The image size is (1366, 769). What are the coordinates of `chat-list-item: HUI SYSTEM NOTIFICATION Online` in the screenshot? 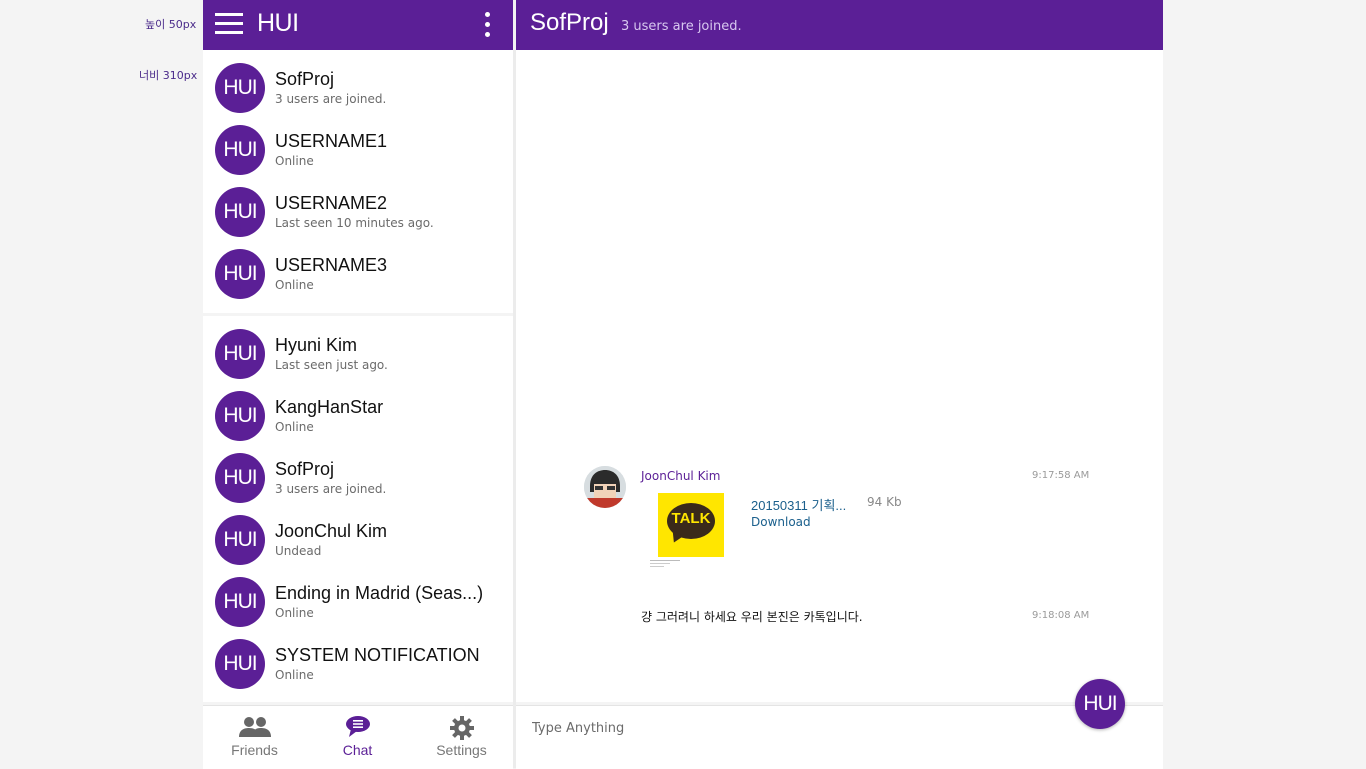 It's located at (358, 663).